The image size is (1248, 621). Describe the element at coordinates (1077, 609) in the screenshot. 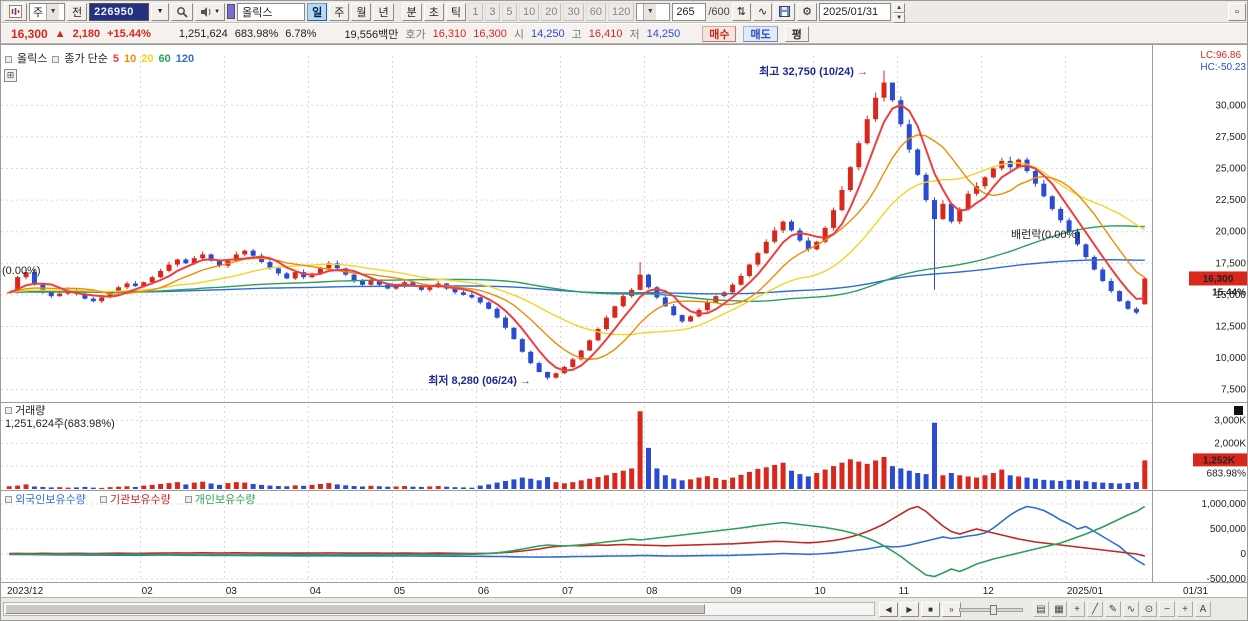

I see `crosshair-icon: +` at that location.